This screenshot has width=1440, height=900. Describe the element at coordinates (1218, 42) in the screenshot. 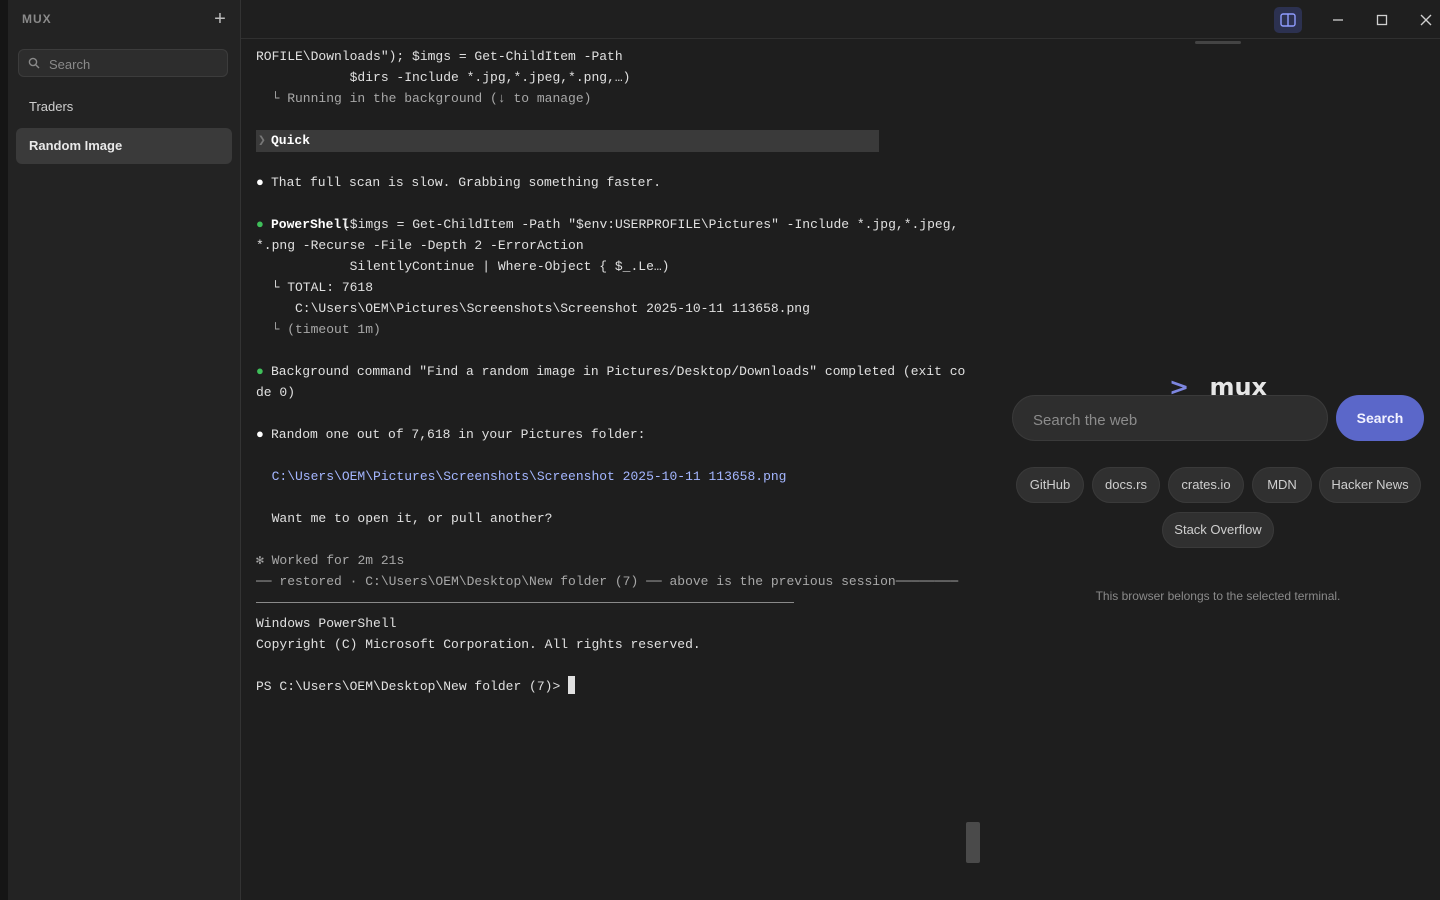

I see `panel-drag-handle` at that location.